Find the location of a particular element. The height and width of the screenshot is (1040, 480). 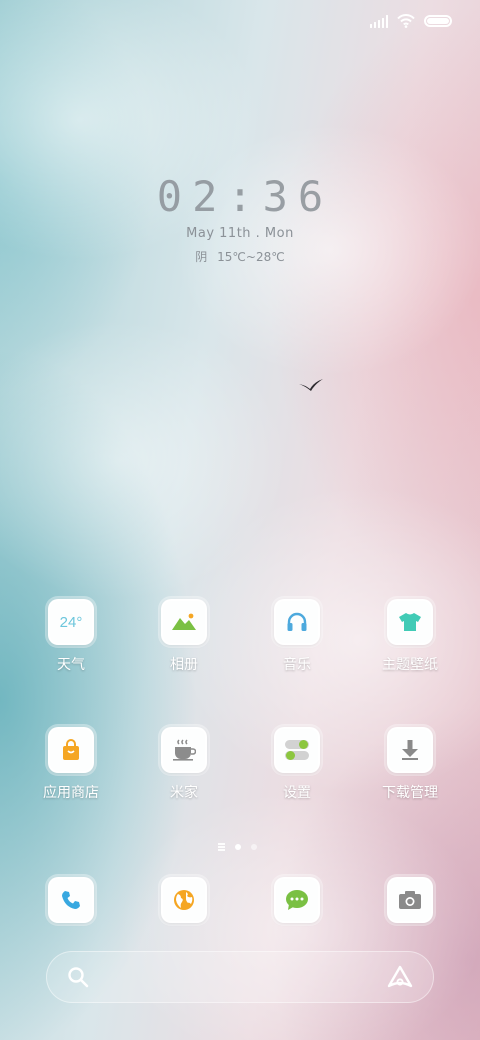

weather-condition: 阴 is located at coordinates (201, 257).